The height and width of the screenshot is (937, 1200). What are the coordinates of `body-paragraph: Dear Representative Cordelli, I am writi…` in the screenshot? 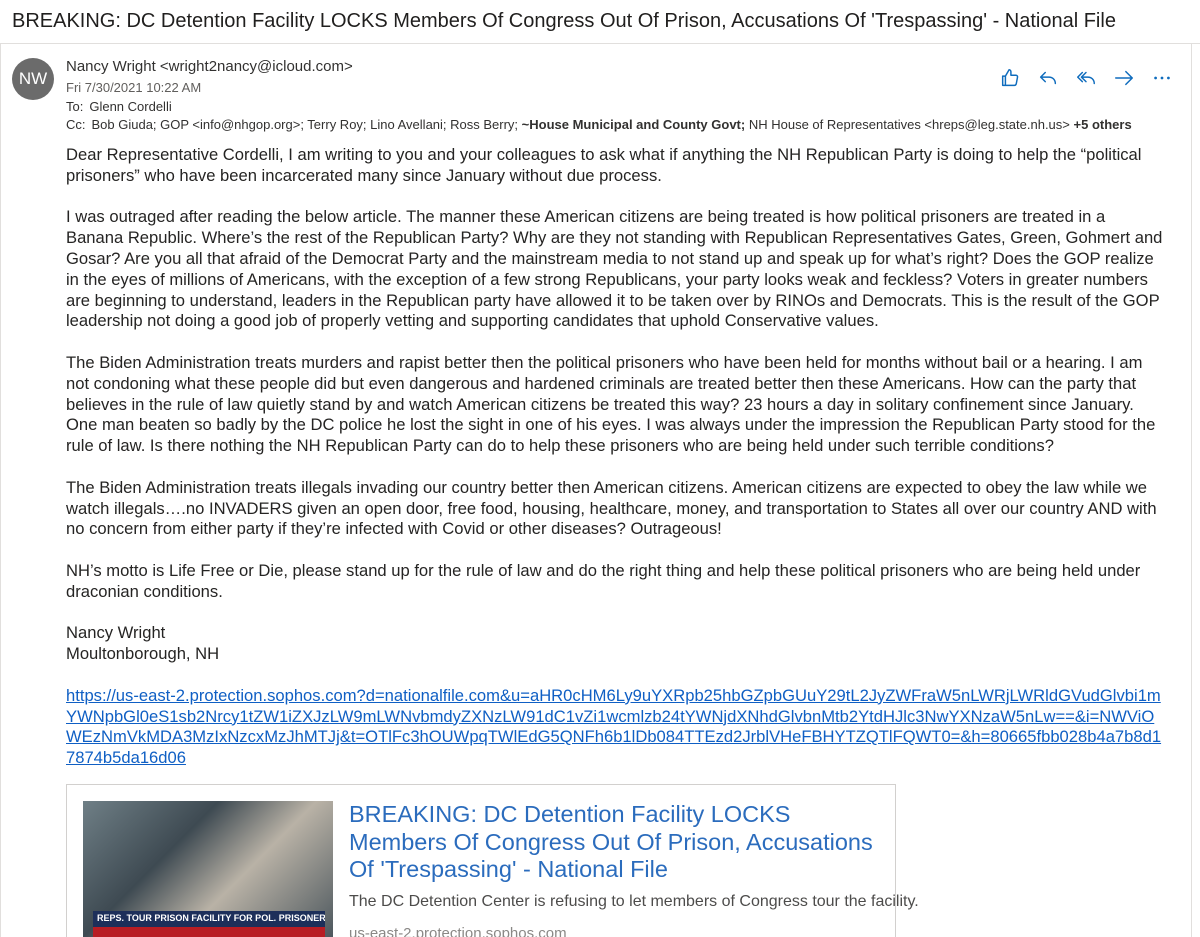 It's located at (604, 165).